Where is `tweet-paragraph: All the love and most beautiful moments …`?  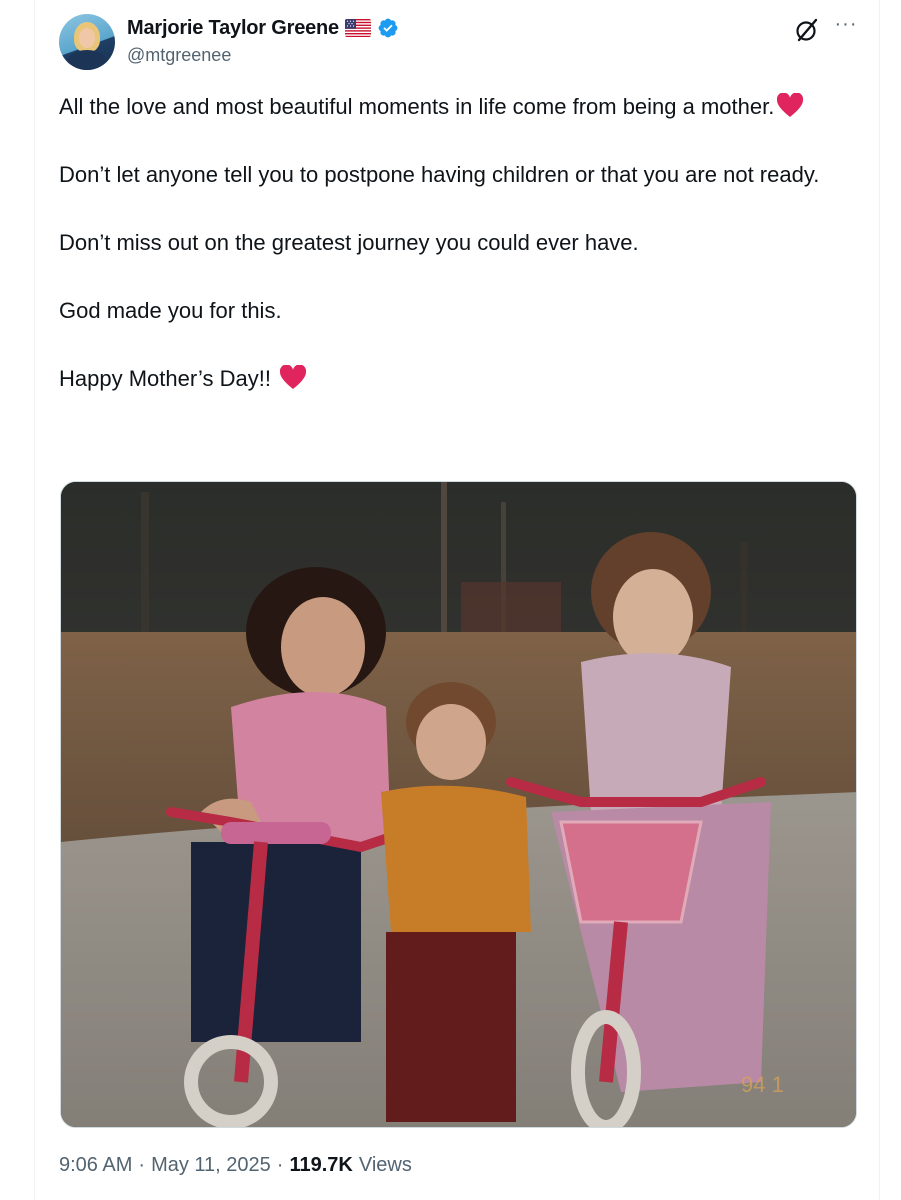 tweet-paragraph: All the love and most beautiful moments … is located at coordinates (459, 107).